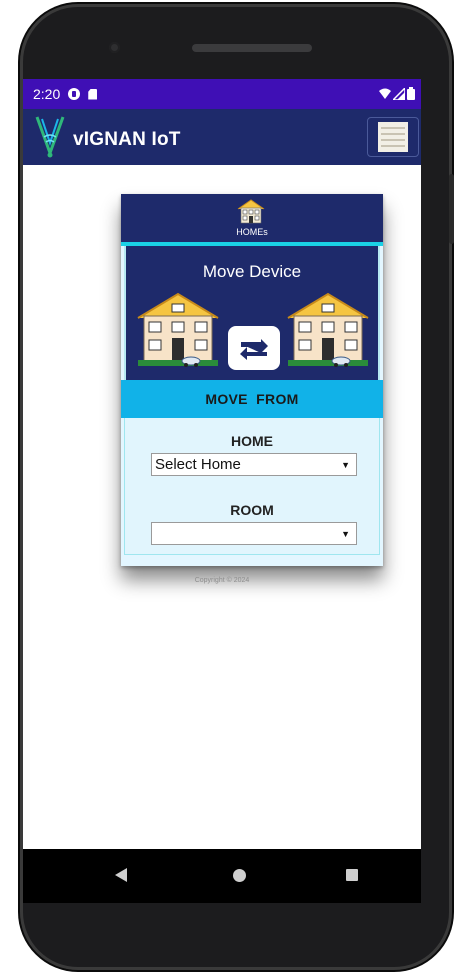 The height and width of the screenshot is (974, 454). What do you see at coordinates (252, 271) in the screenshot?
I see `move-device-title: Move Device` at bounding box center [252, 271].